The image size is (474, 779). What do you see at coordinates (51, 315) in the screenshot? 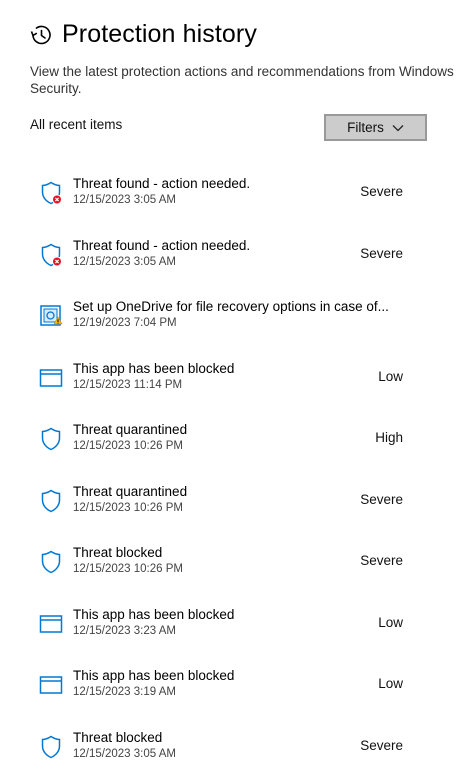
I see `onedrive-warning-icon` at bounding box center [51, 315].